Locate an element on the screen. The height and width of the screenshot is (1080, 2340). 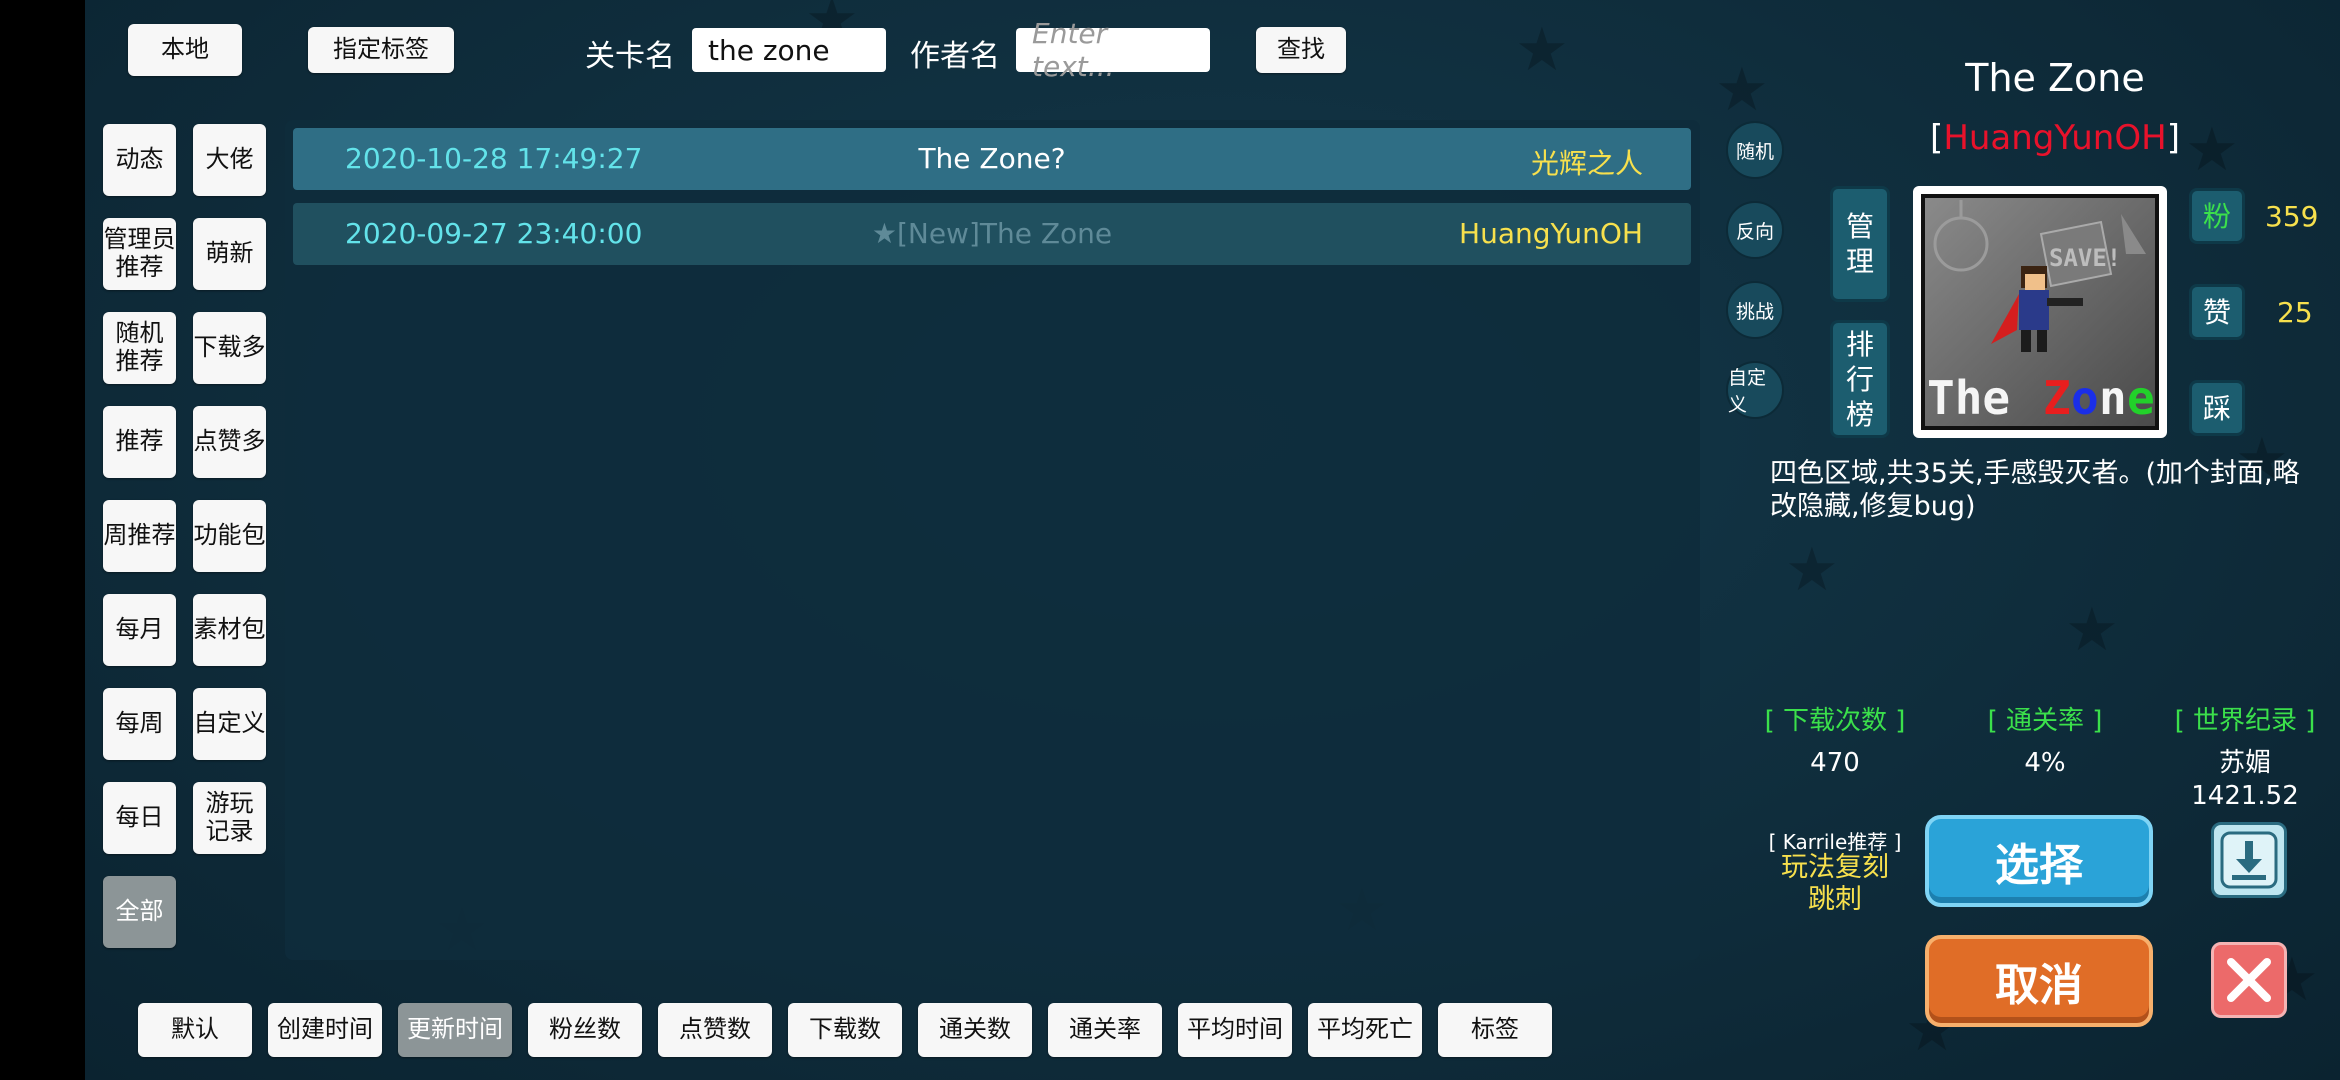
thumbnail-letter: Z is located at coordinates (2057, 398).